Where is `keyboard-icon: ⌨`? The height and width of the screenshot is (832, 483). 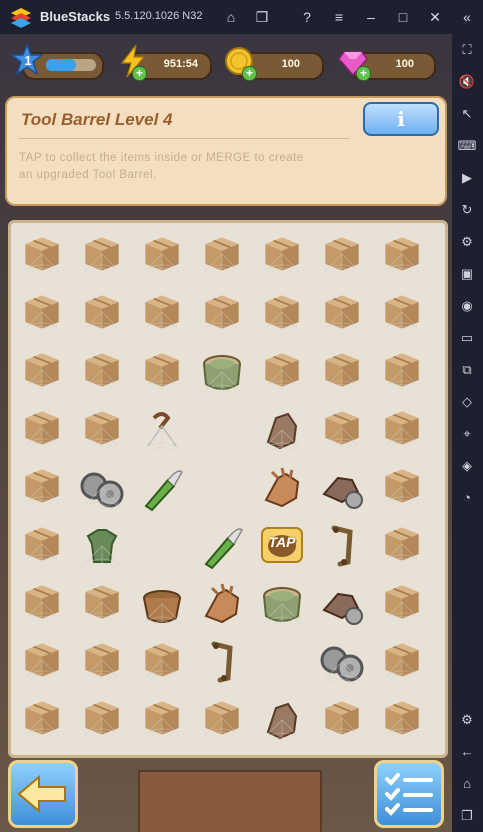 keyboard-icon: ⌨ is located at coordinates (467, 146).